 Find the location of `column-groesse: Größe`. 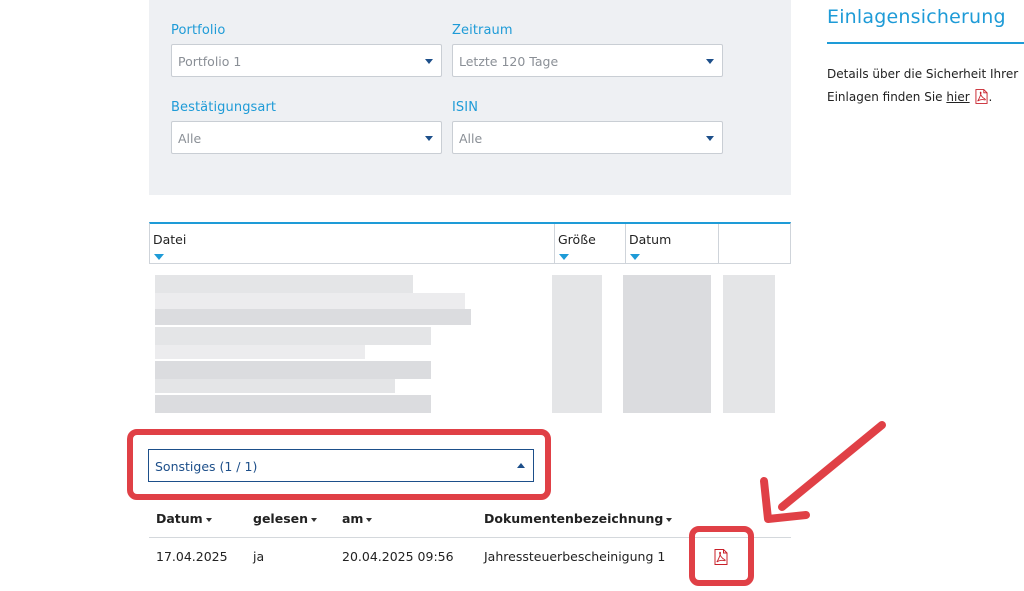

column-groesse: Größe is located at coordinates (590, 244).